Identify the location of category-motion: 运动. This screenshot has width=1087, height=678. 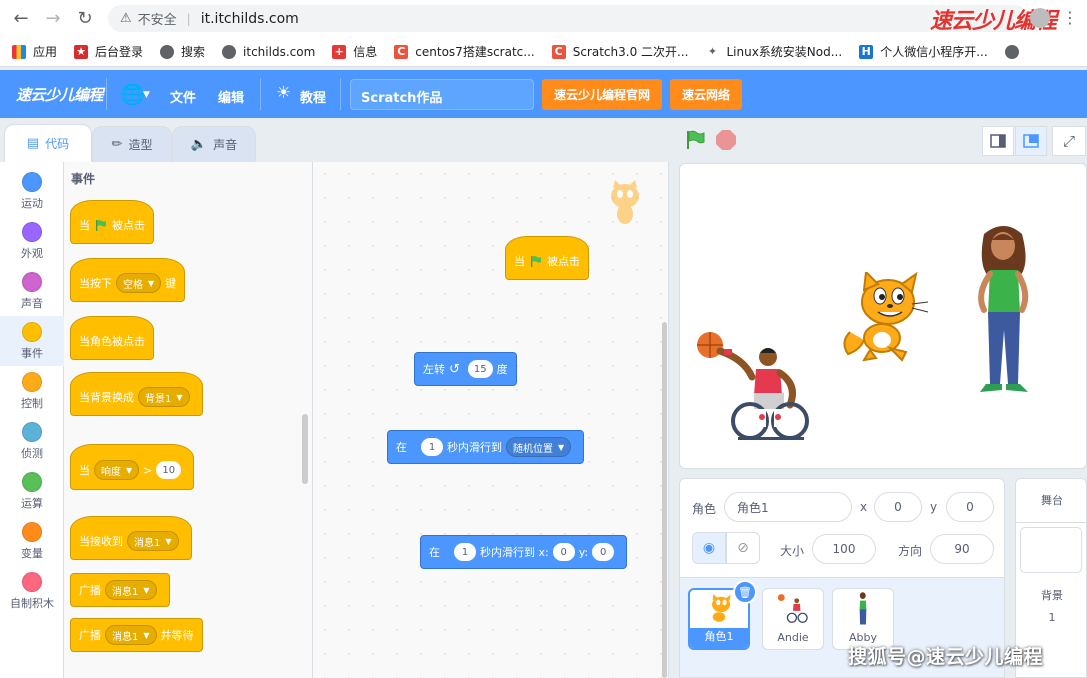
(32, 191).